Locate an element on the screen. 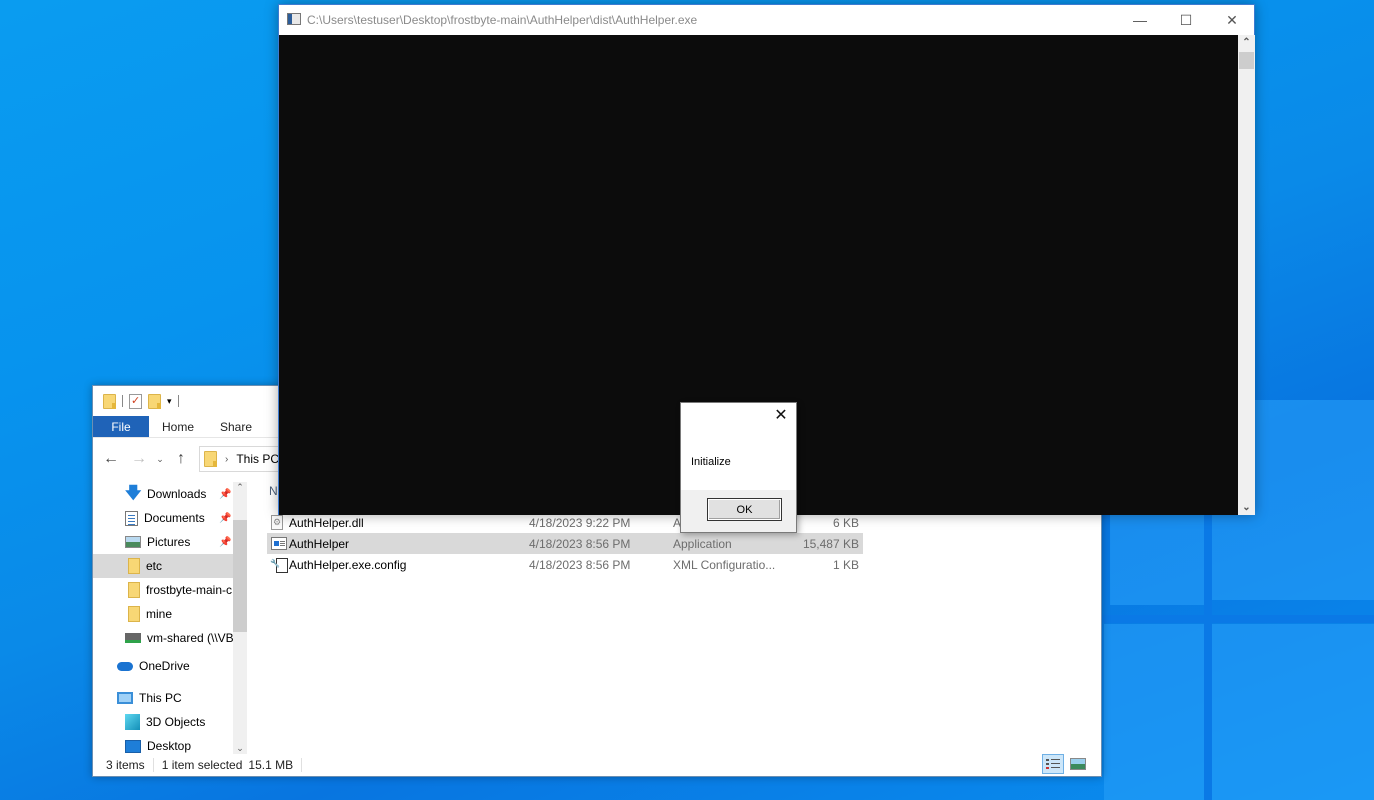  nav-item-3d-objects: 3D Objects is located at coordinates (163, 722).